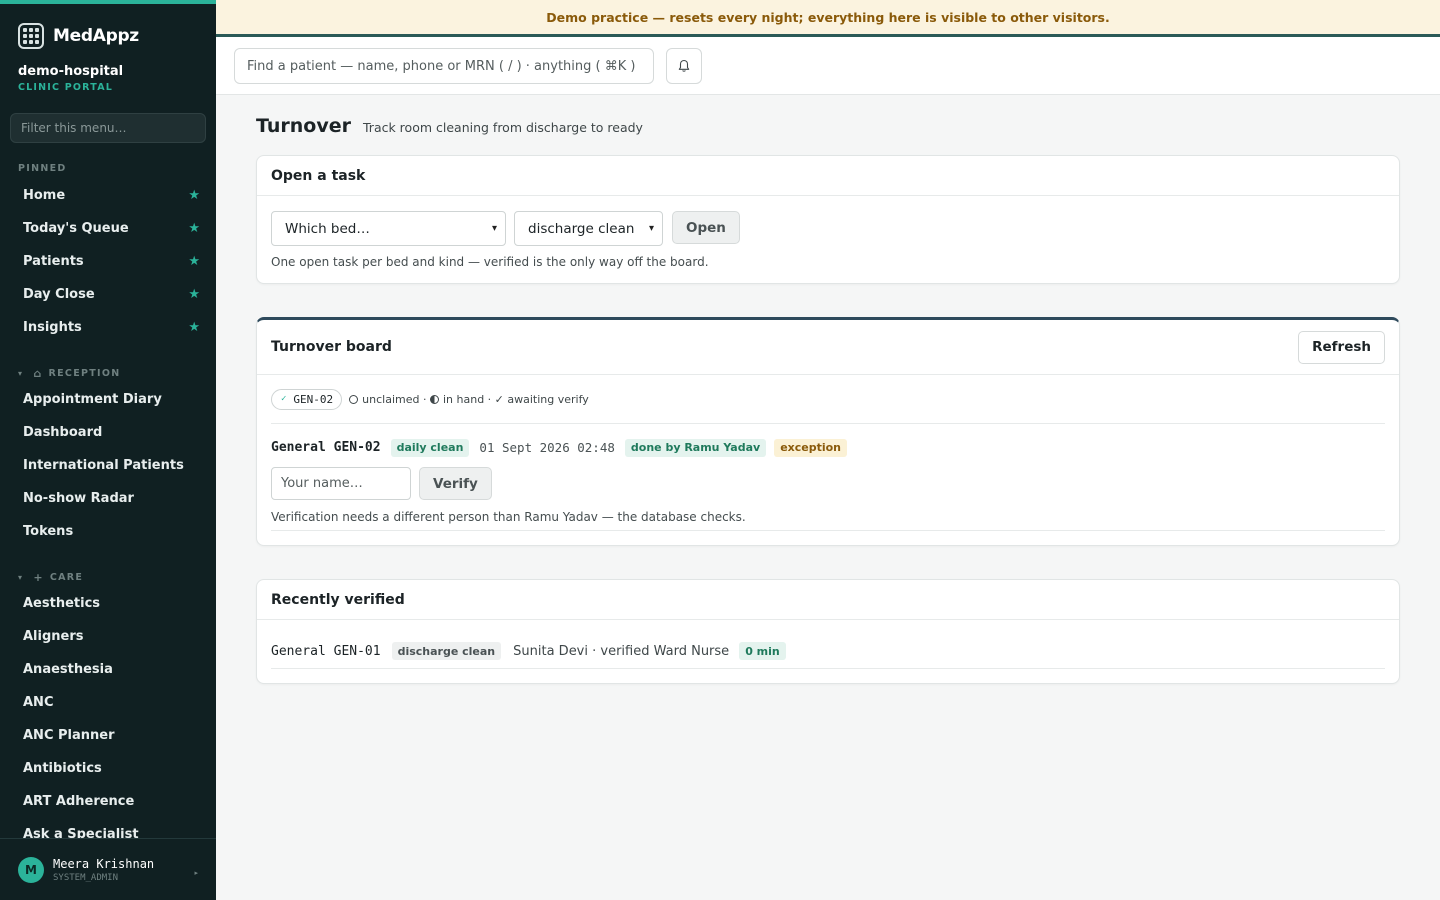 This screenshot has width=1440, height=900. I want to click on user-role: SYSTEM_ADMIN, so click(86, 877).